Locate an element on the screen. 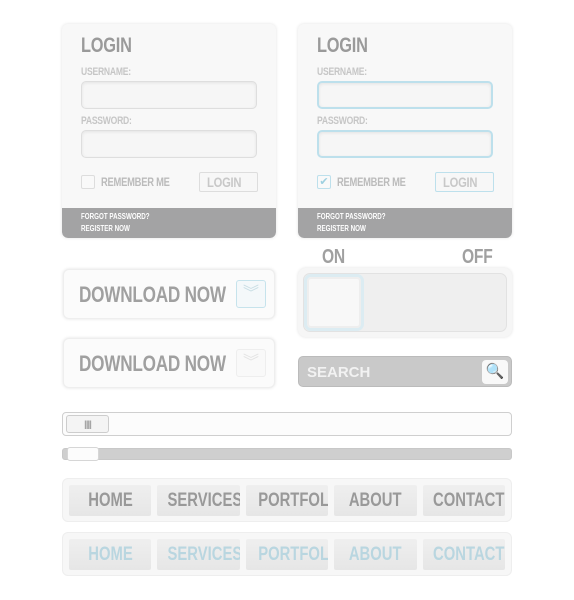 The height and width of the screenshot is (600, 574). search-bar: 🔍 is located at coordinates (405, 371).